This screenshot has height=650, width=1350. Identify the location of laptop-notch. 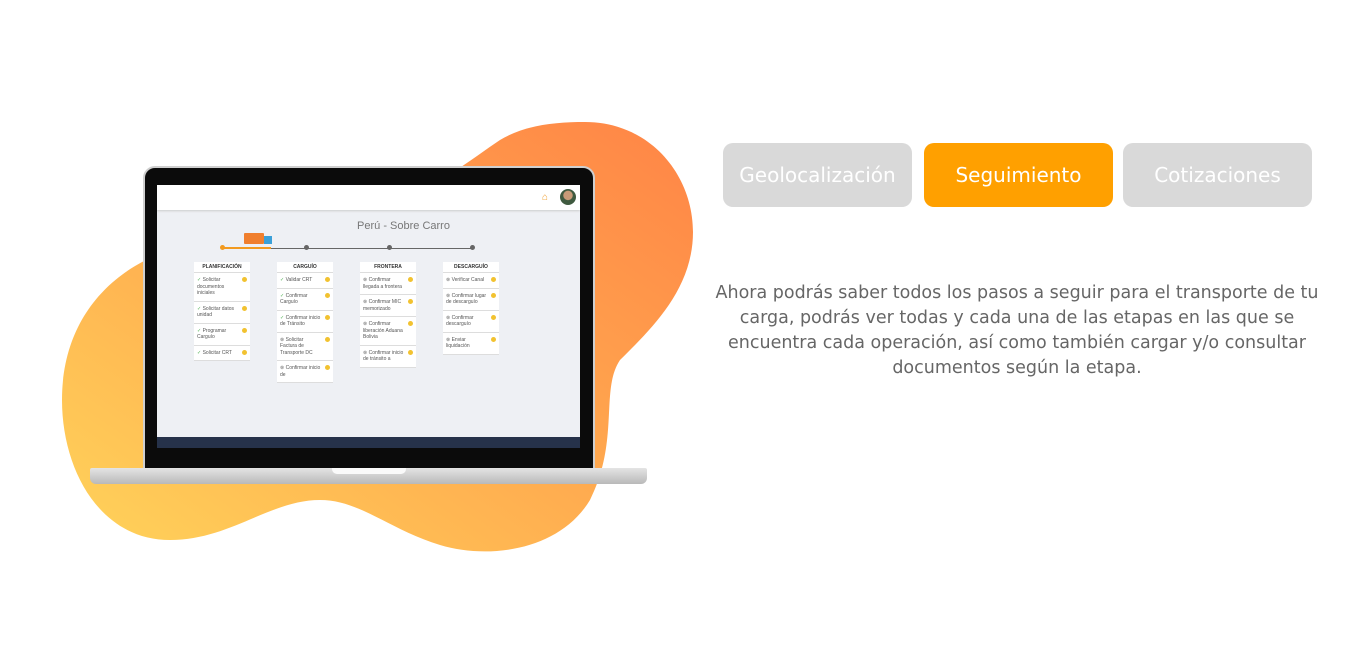
(369, 471).